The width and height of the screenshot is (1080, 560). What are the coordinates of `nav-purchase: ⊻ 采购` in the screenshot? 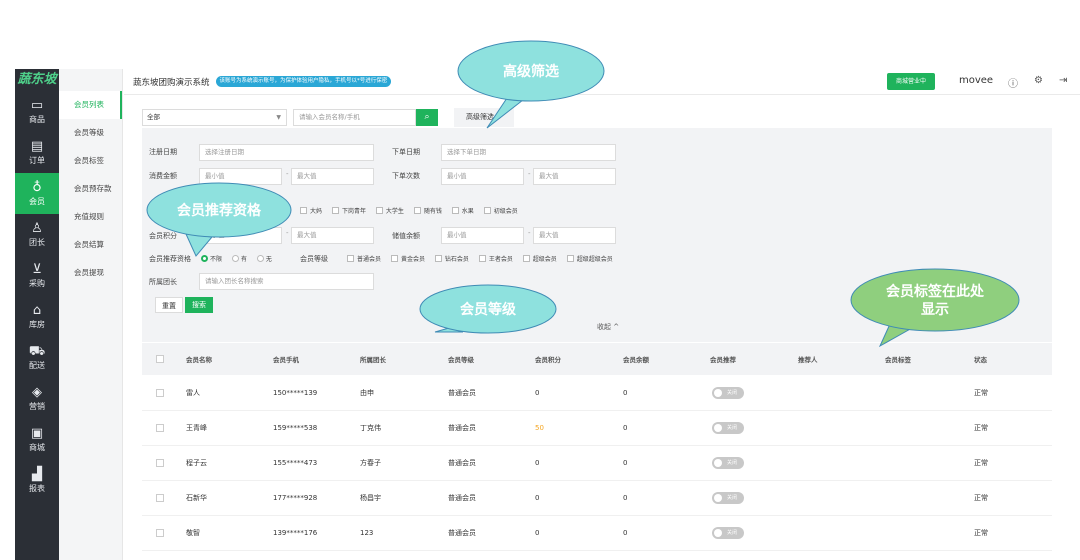 It's located at (37, 275).